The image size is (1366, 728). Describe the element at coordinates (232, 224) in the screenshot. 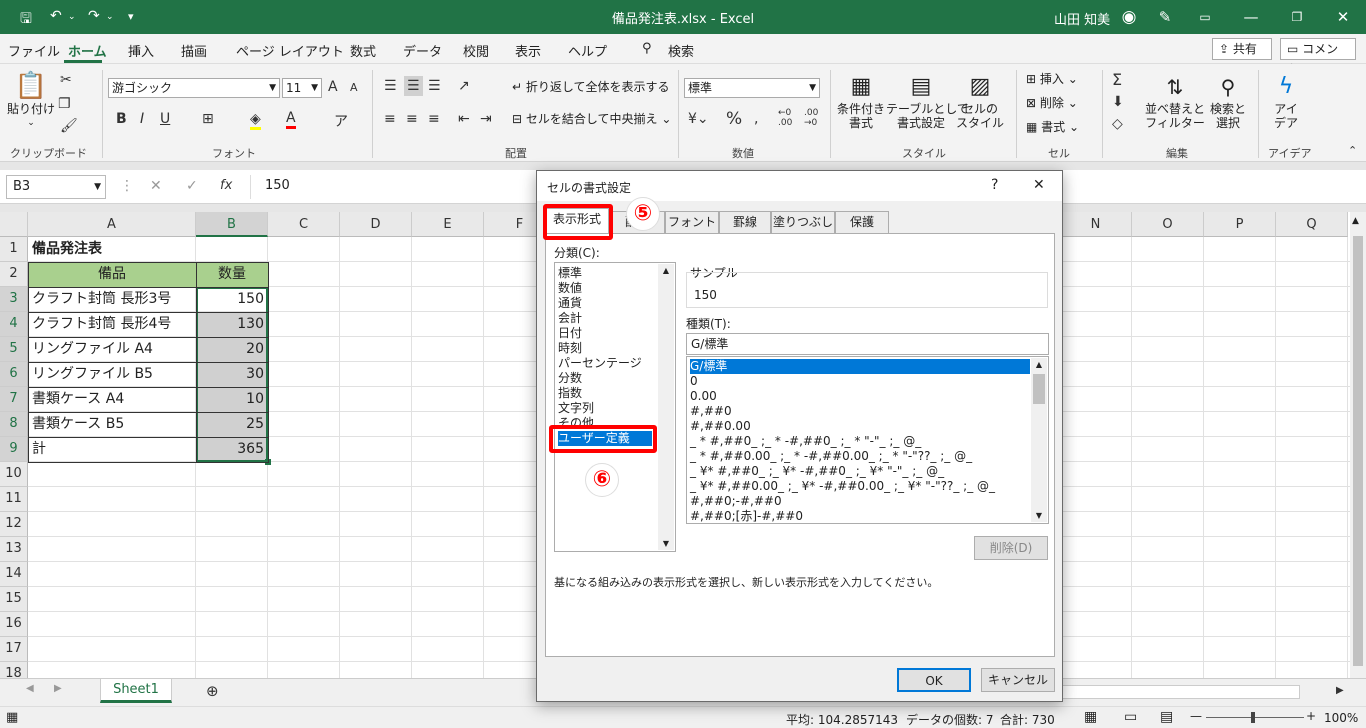

I see `column-header-B: B` at that location.